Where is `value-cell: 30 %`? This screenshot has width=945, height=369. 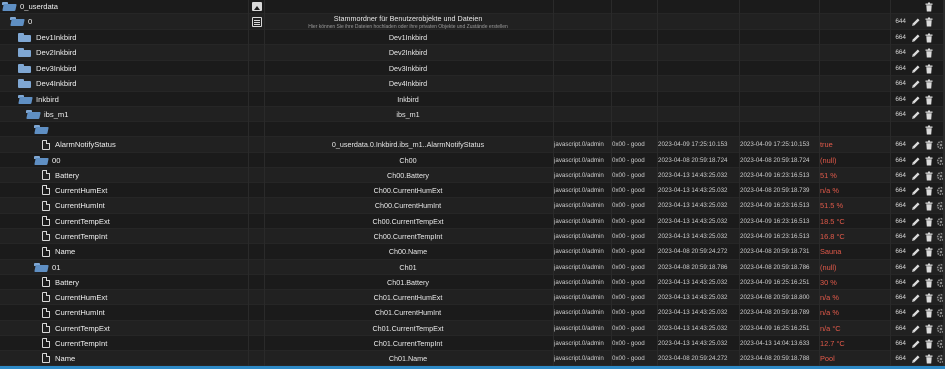
value-cell: 30 % is located at coordinates (855, 282).